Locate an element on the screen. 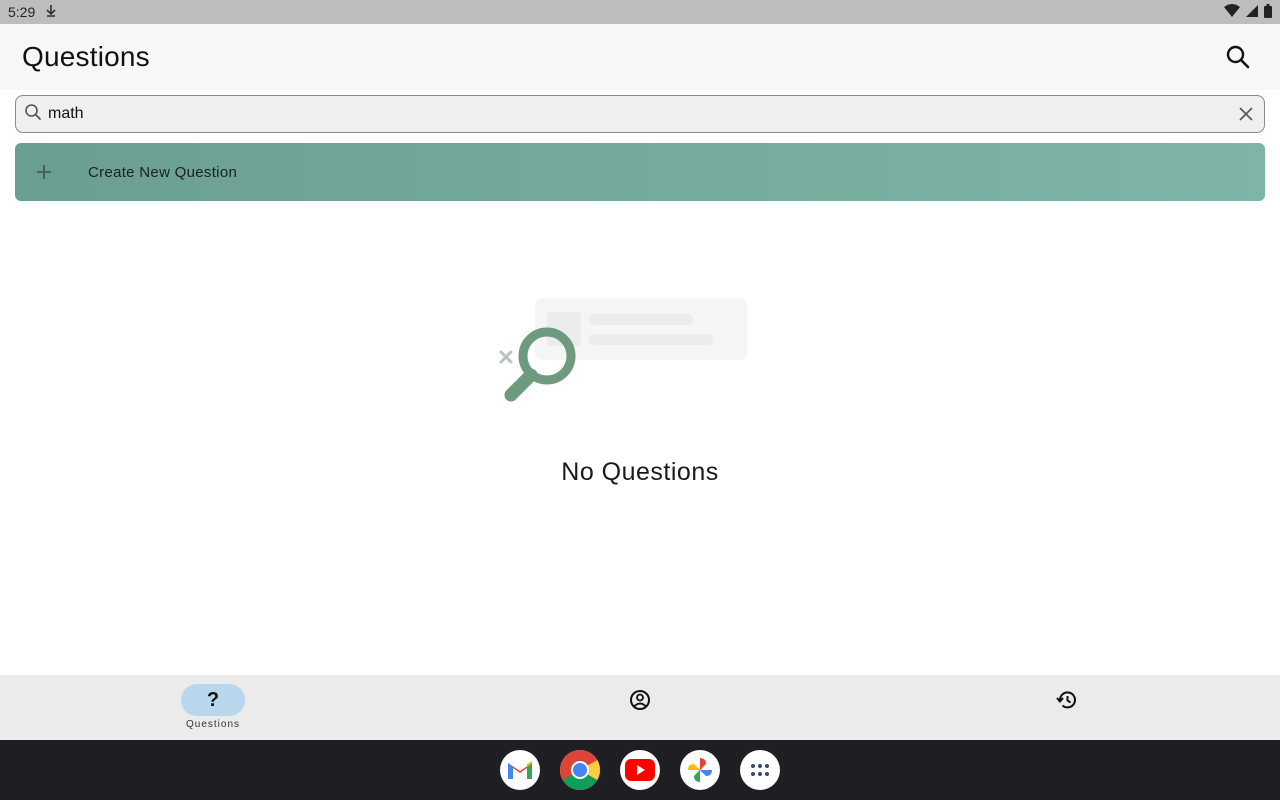 The width and height of the screenshot is (1280, 800). question-mark-icon: ? is located at coordinates (213, 699).